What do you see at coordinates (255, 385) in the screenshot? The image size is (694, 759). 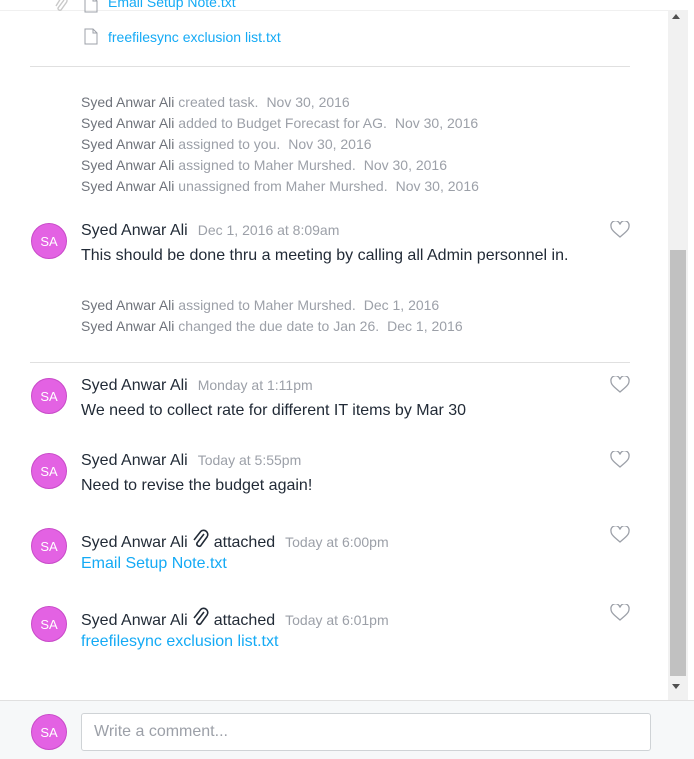 I see `comment-timestamp: Monday at 1:11pm` at bounding box center [255, 385].